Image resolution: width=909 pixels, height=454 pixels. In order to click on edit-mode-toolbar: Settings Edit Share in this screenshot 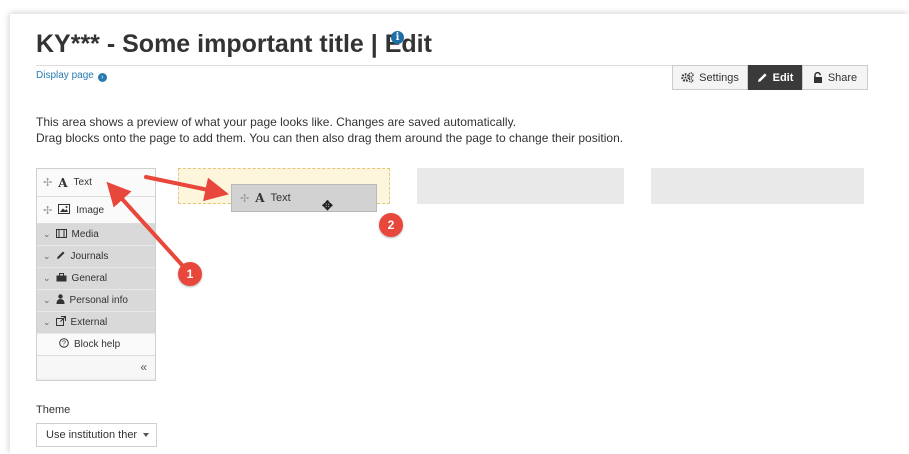, I will do `click(770, 77)`.